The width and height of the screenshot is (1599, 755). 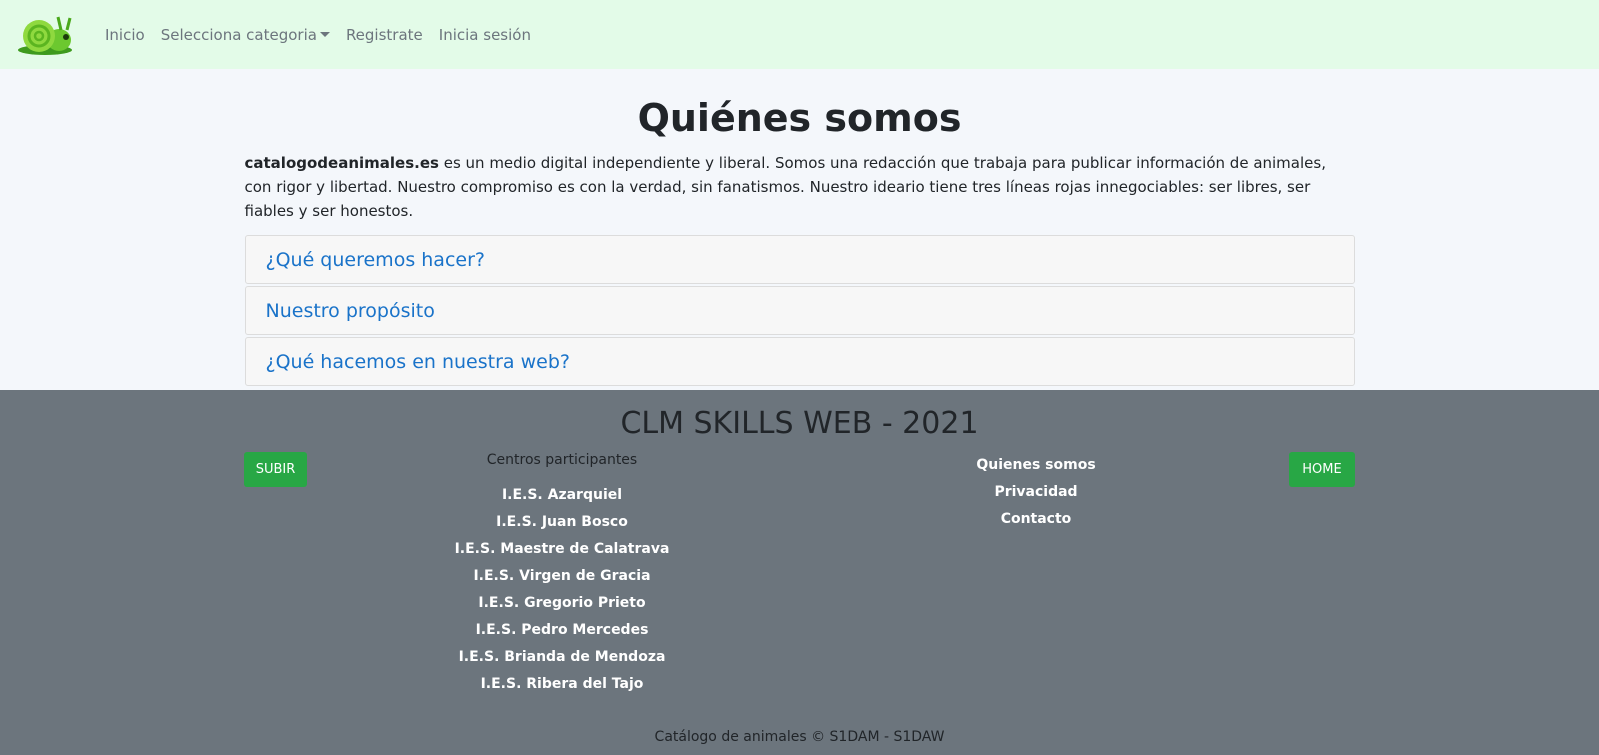 What do you see at coordinates (562, 684) in the screenshot?
I see `centro-link: I.E.S. Ribera del Tajo` at bounding box center [562, 684].